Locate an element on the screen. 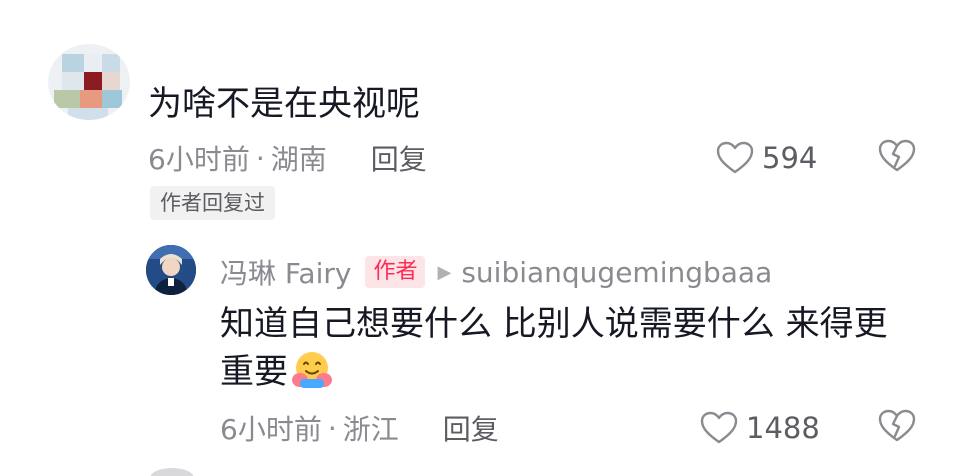  author-avatar-image is located at coordinates (171, 270).